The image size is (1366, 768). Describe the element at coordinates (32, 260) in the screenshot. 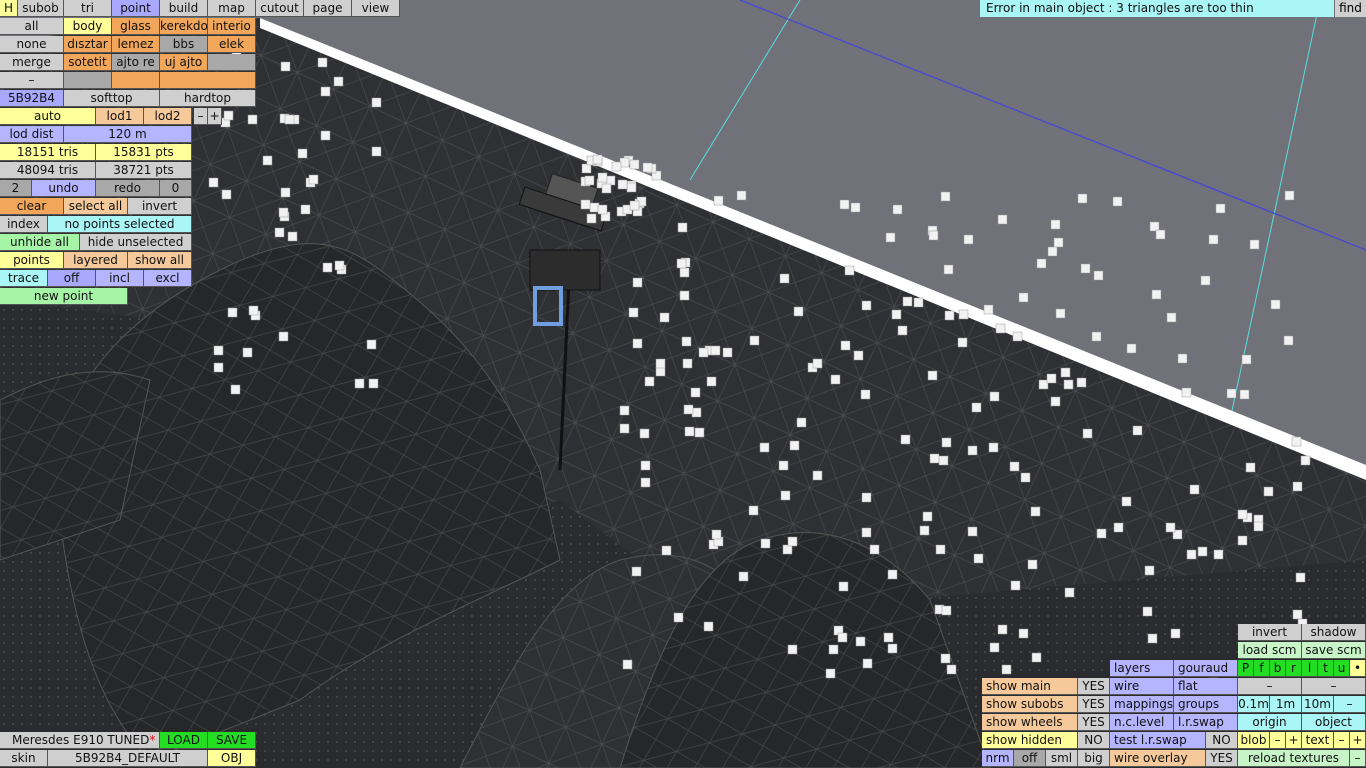

I see `points-button: points` at that location.